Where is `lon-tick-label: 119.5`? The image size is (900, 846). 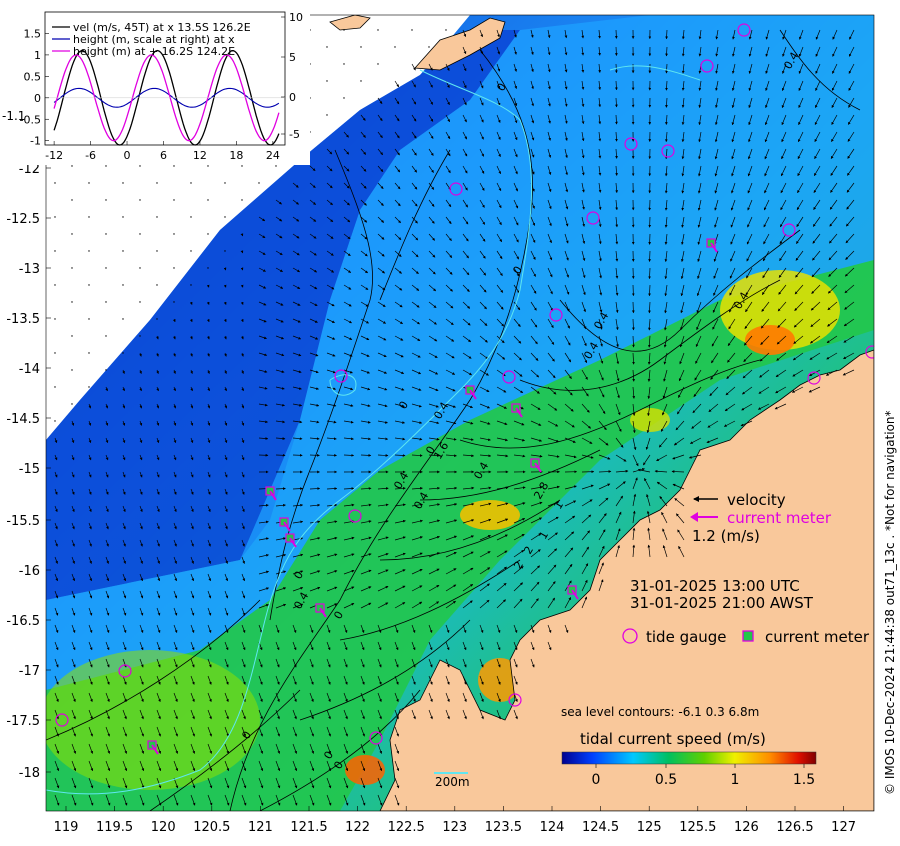
lon-tick-label: 119.5 is located at coordinates (114, 827).